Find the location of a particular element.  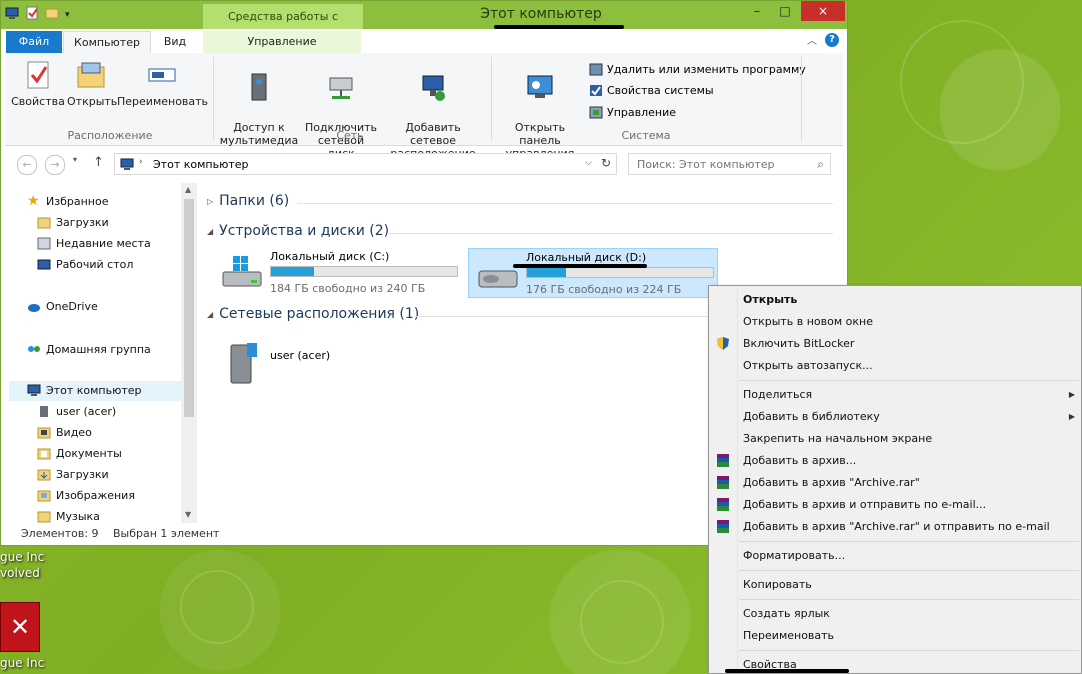

minimize-button: – is located at coordinates (757, 11).